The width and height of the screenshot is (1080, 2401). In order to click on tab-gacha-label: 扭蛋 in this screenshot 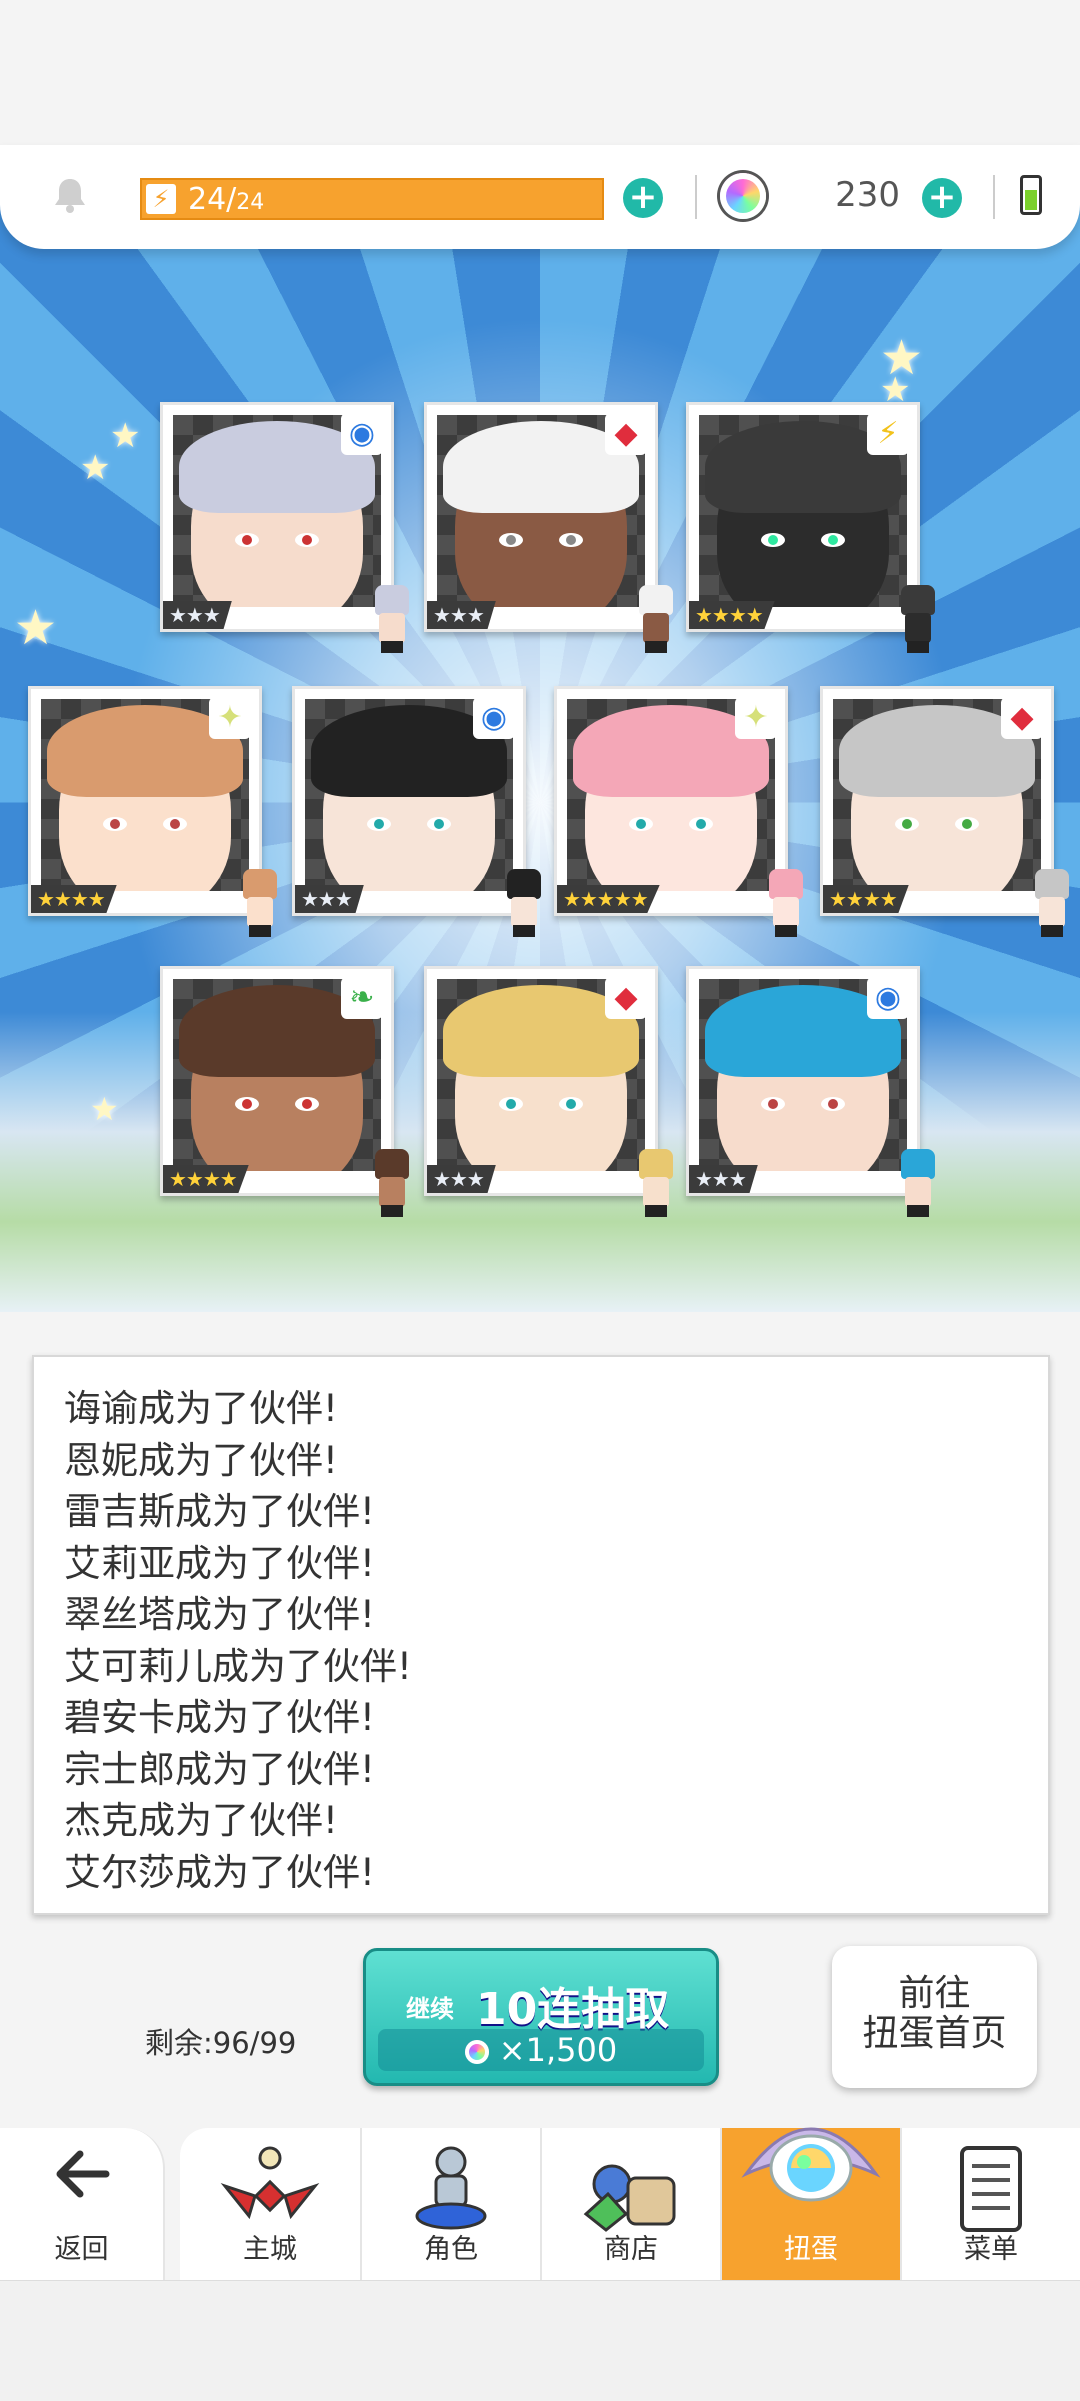, I will do `click(811, 2249)`.